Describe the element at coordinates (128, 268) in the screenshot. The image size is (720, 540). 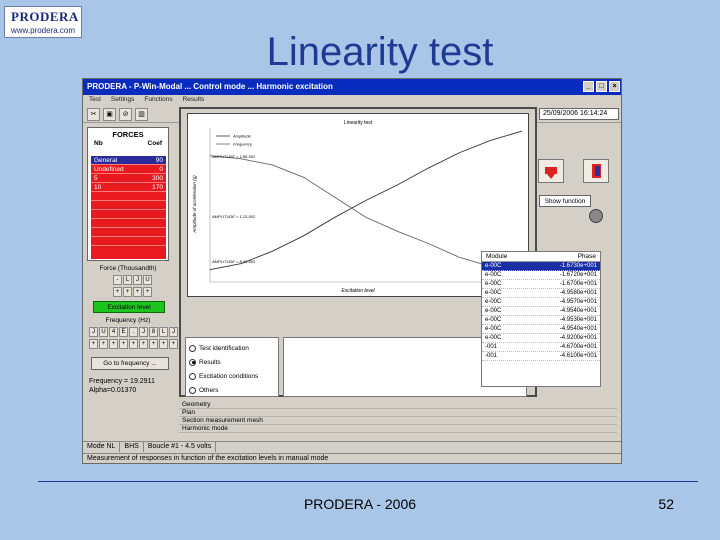
I see `force-label: Force (Thousandth)` at that location.